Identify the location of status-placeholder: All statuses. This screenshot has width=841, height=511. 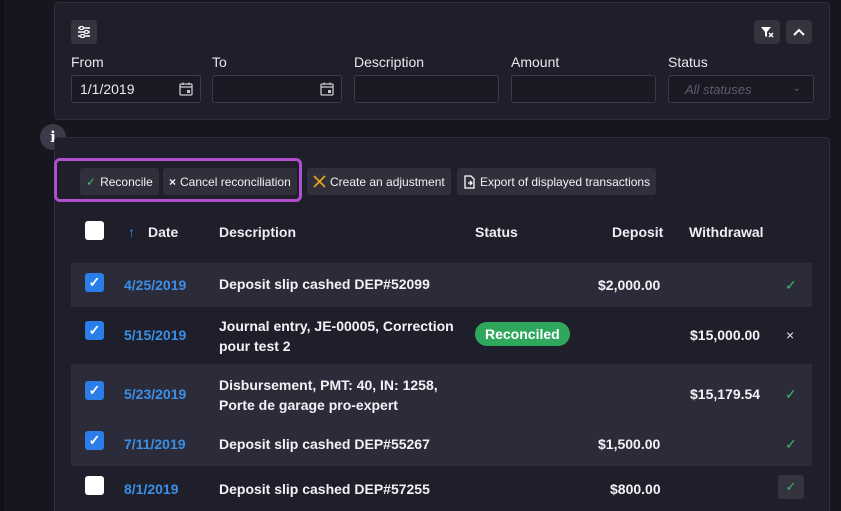
(718, 89).